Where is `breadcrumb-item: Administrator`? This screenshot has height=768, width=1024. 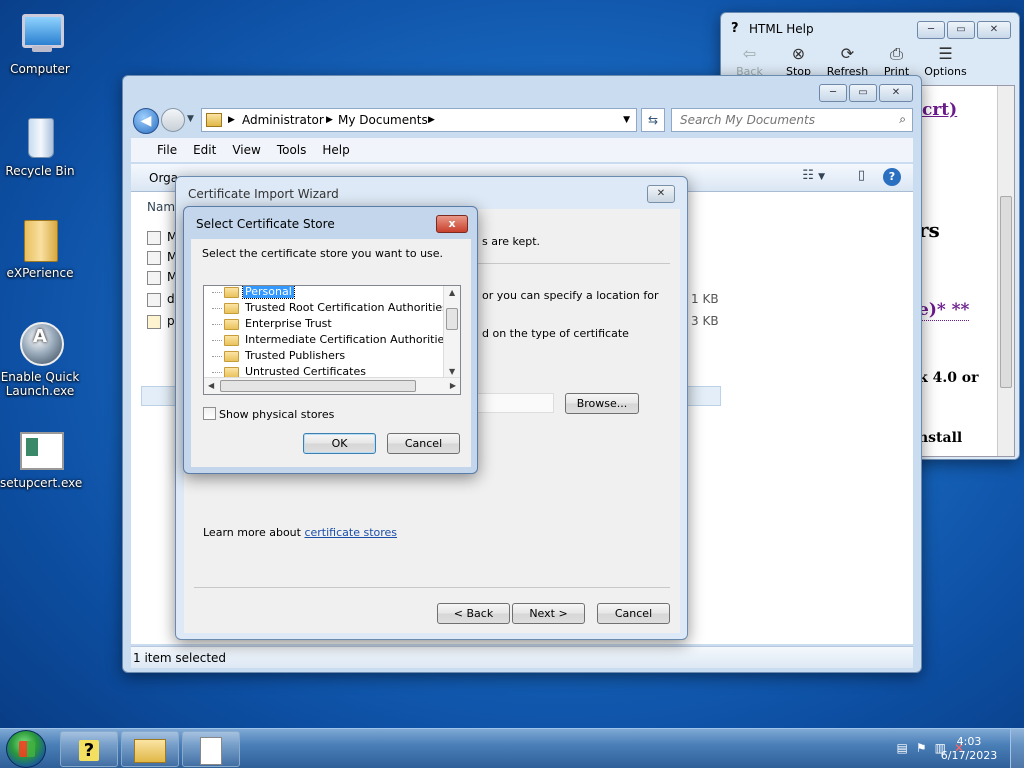
breadcrumb-item: Administrator is located at coordinates (283, 120).